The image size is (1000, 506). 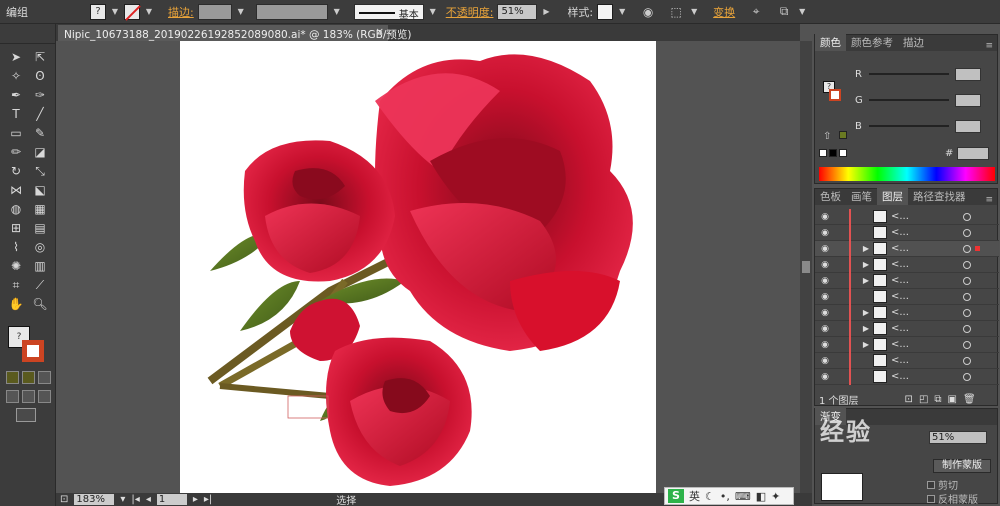 I want to click on rectangle-tool-icon: ▭, so click(x=16, y=133).